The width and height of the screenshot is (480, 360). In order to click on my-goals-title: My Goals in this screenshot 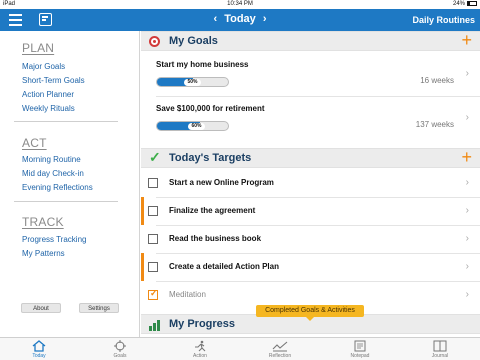, I will do `click(193, 41)`.